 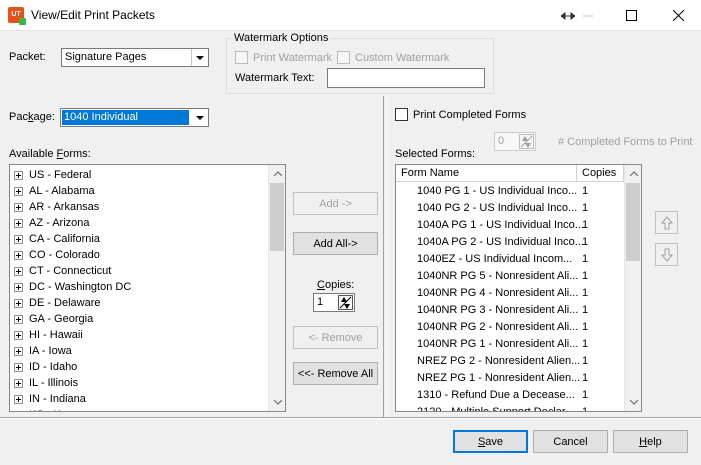 What do you see at coordinates (335, 243) in the screenshot?
I see `add-all-button: Add All->` at bounding box center [335, 243].